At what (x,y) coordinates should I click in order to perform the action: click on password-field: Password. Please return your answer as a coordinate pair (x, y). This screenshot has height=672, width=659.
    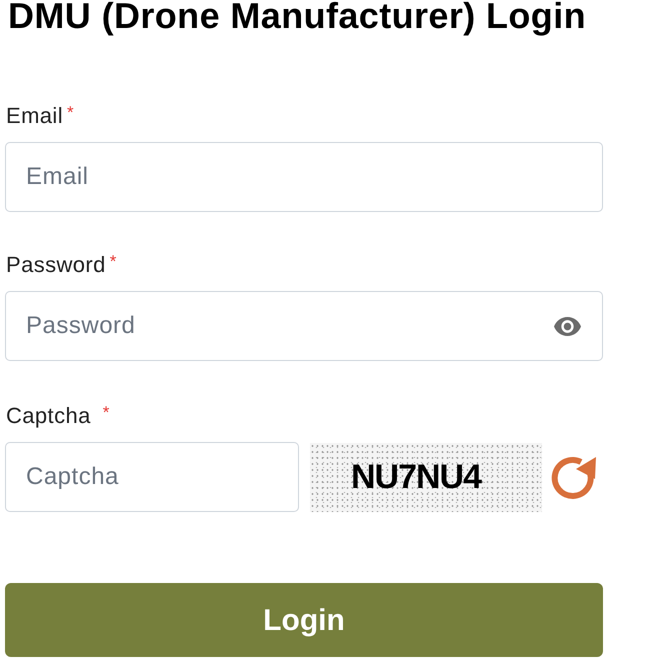
    Looking at the image, I should click on (304, 326).